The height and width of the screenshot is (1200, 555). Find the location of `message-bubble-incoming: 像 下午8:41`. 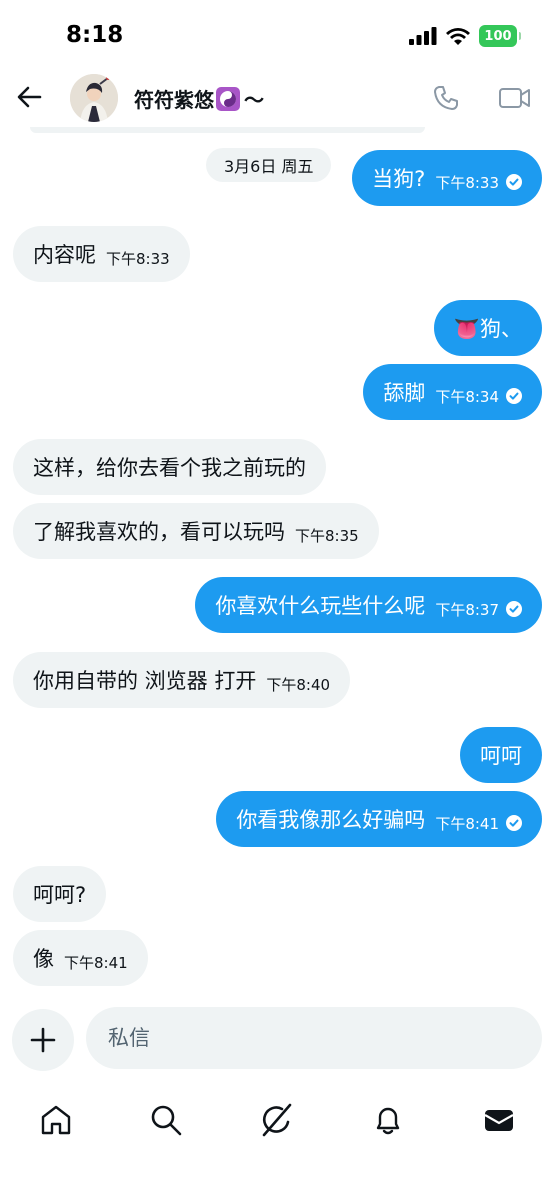

message-bubble-incoming: 像 下午8:41 is located at coordinates (80, 958).